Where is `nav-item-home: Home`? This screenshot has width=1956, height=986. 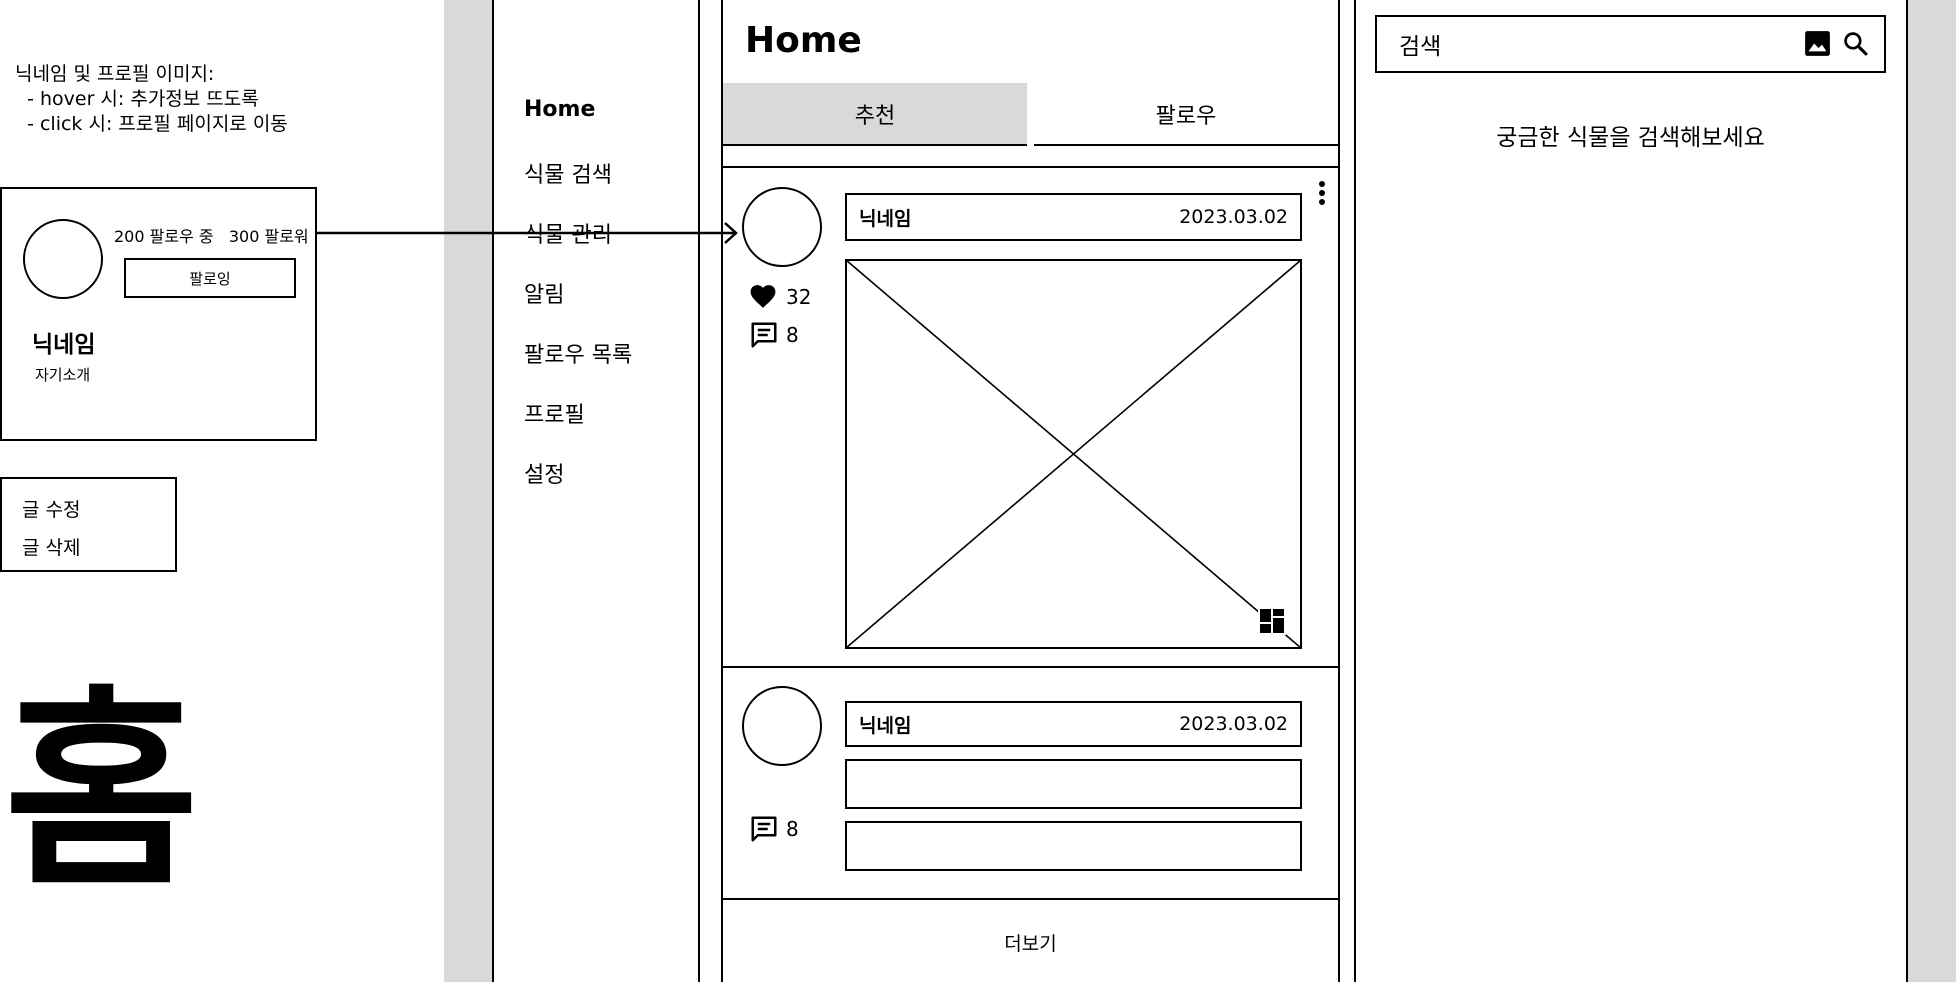
nav-item-home: Home is located at coordinates (559, 109).